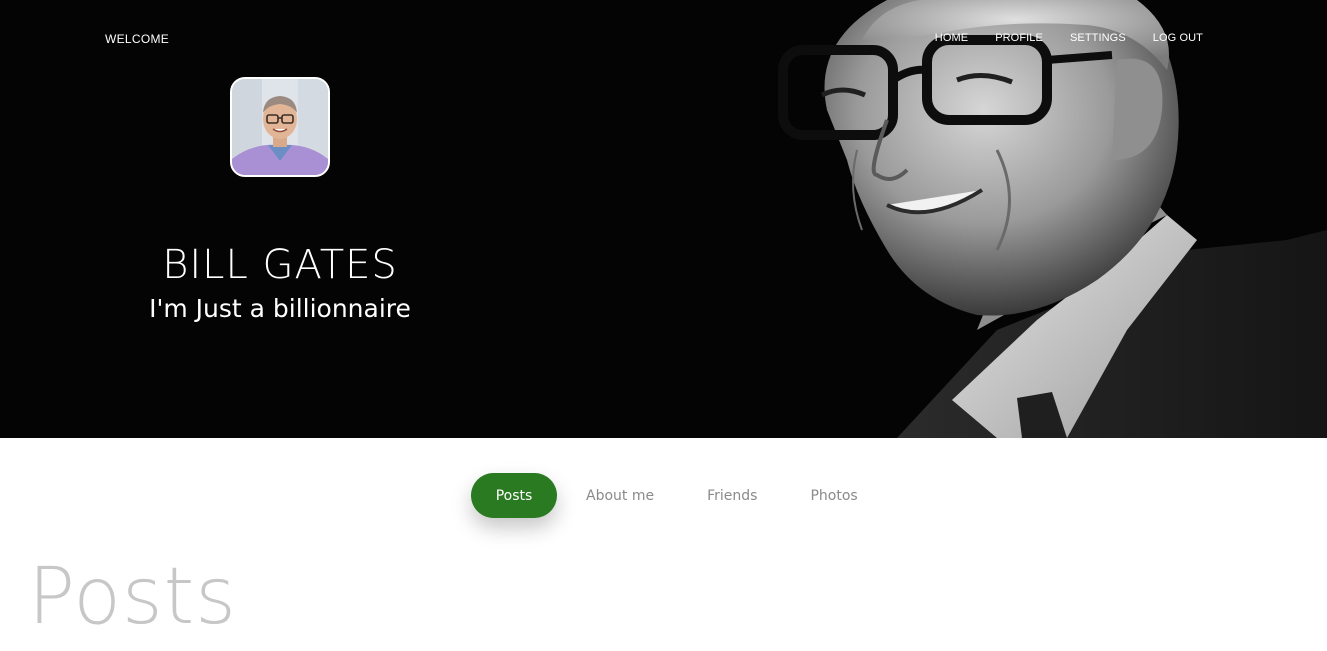 The image size is (1327, 651). I want to click on section-title-posts: Posts, so click(132, 597).